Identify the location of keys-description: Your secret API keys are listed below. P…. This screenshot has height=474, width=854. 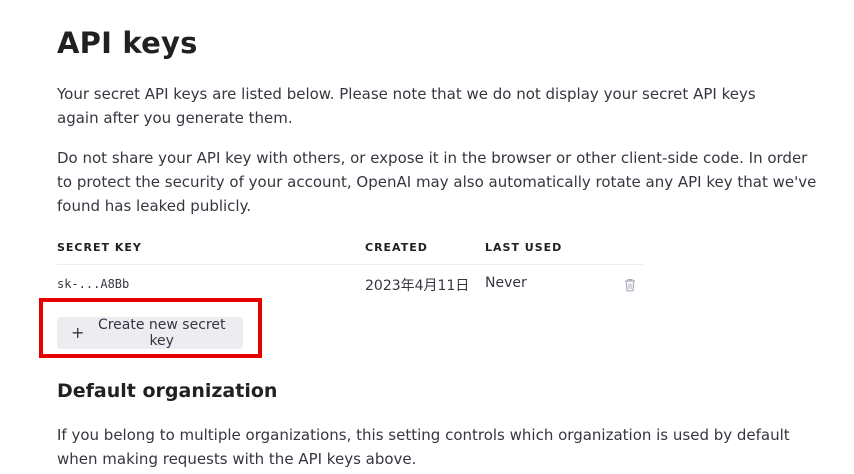
(406, 106).